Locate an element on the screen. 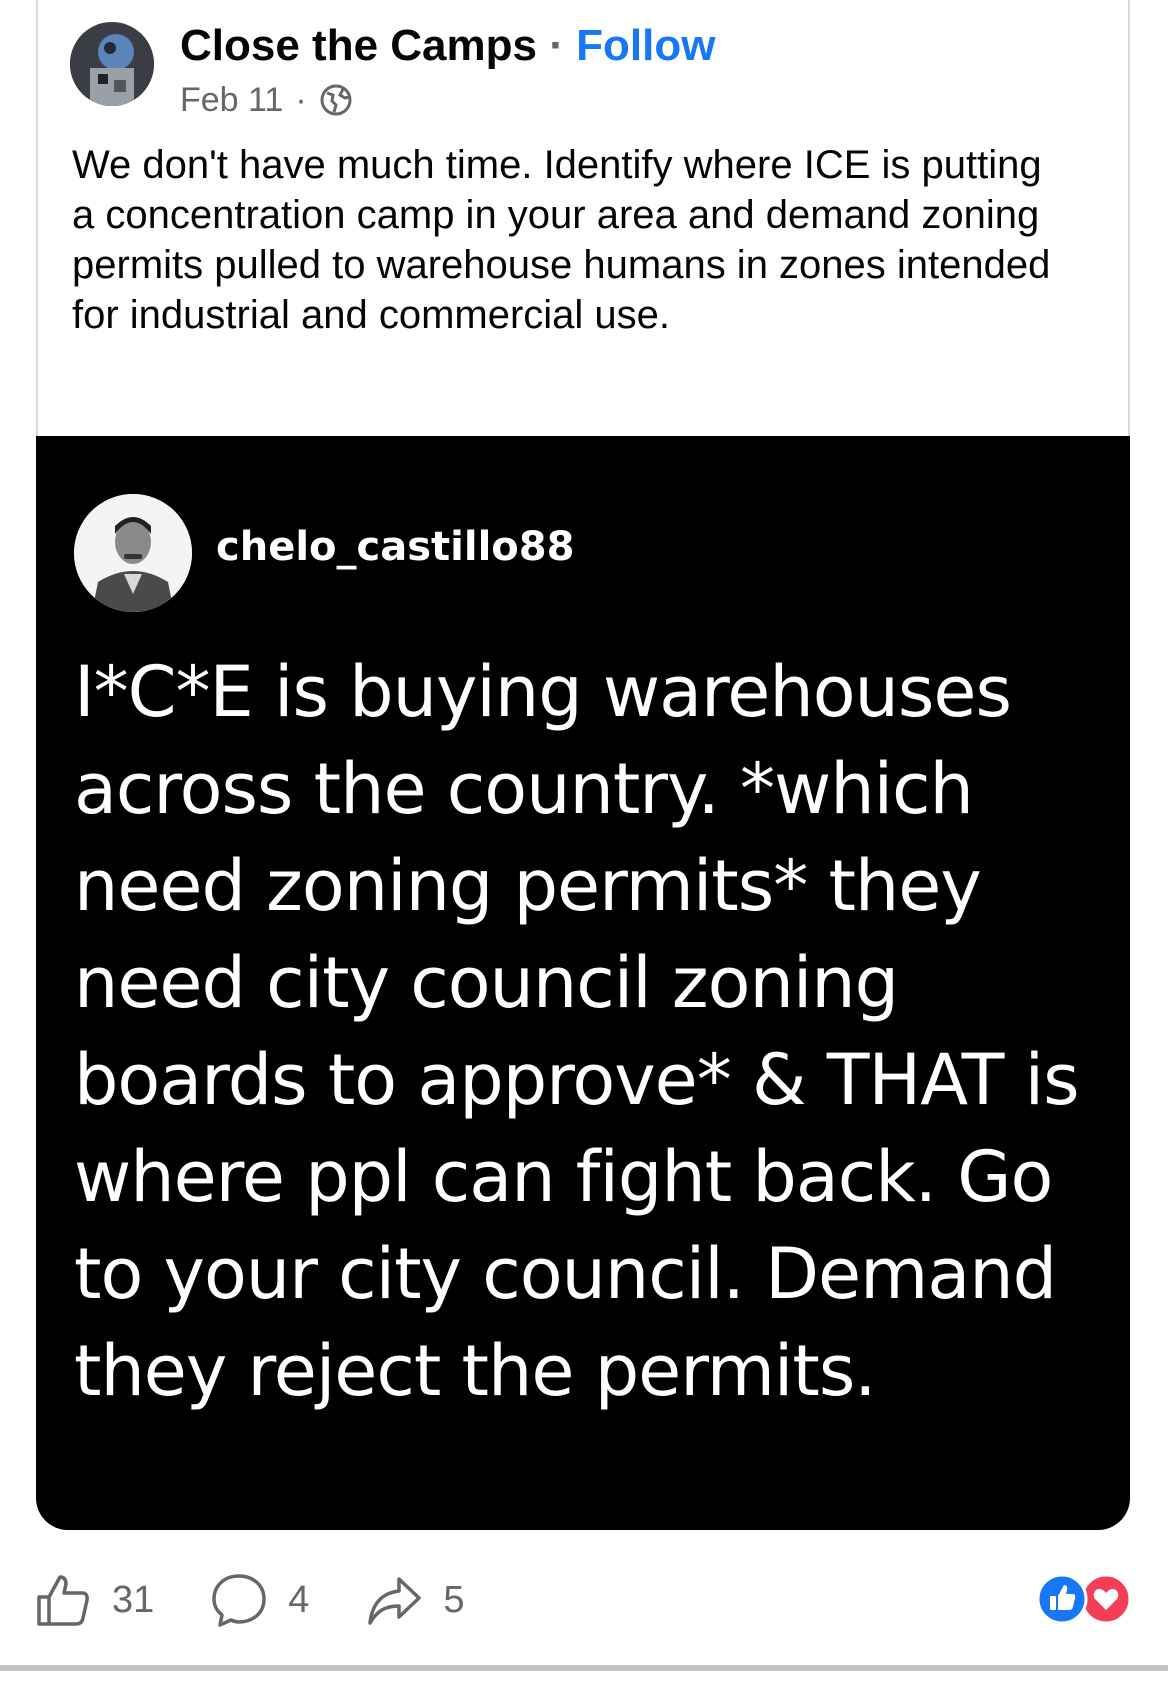 The image size is (1168, 1689). post-header: Close the Camps · Follow Feb 11 · is located at coordinates (520, 70).